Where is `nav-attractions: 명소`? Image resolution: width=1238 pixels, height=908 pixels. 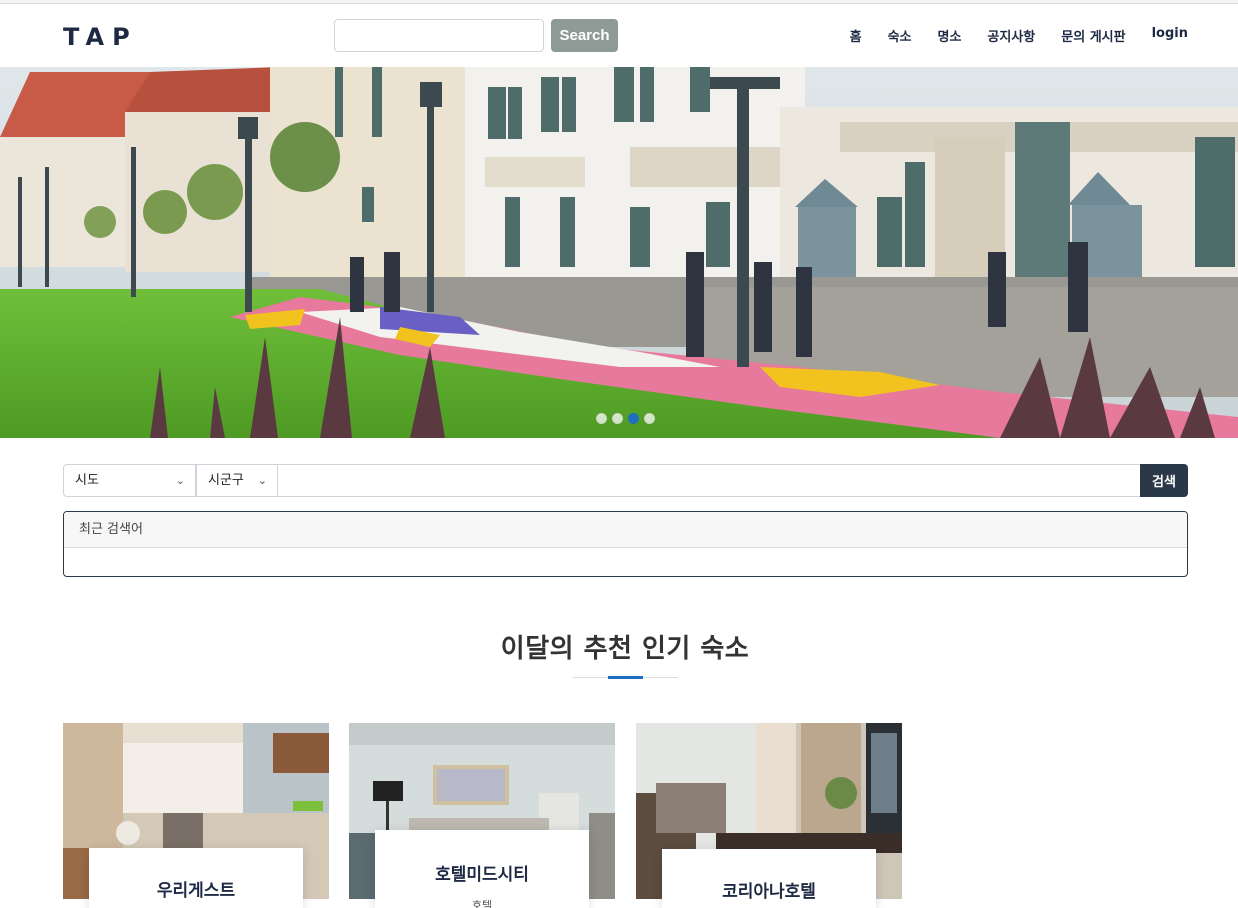
nav-attractions: 명소 is located at coordinates (950, 35).